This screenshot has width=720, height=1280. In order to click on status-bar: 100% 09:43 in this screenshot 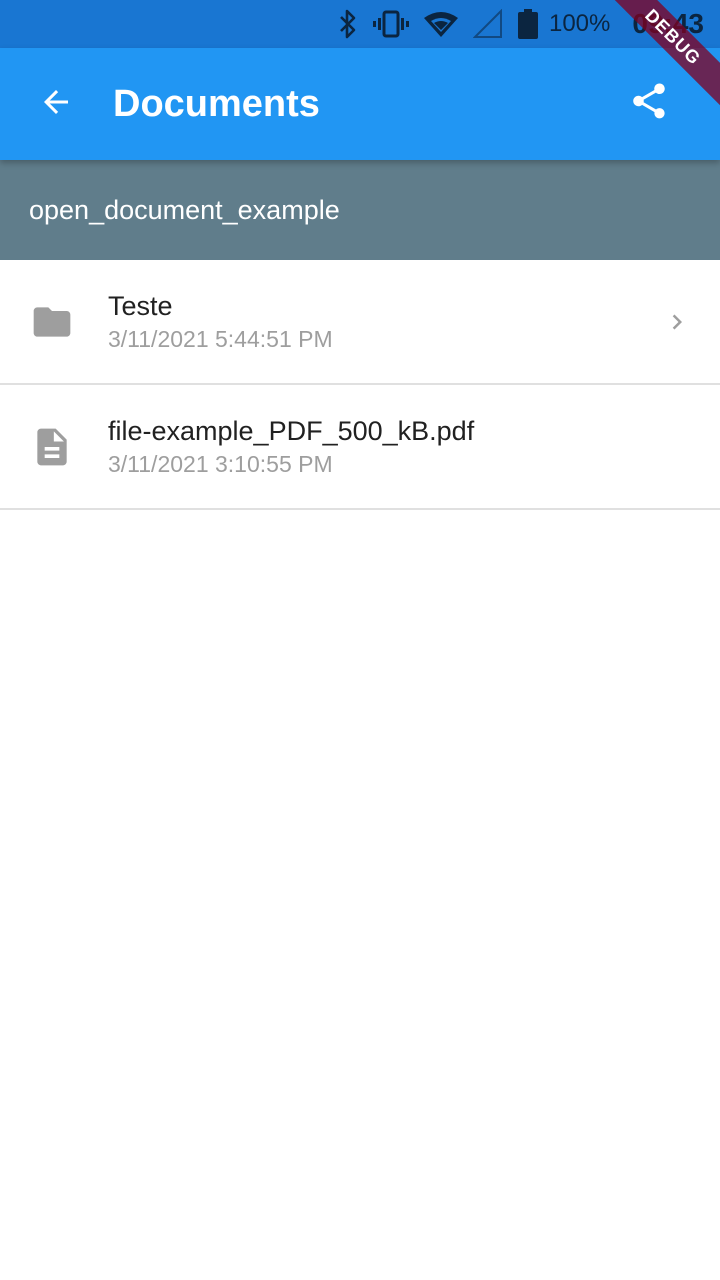, I will do `click(360, 24)`.